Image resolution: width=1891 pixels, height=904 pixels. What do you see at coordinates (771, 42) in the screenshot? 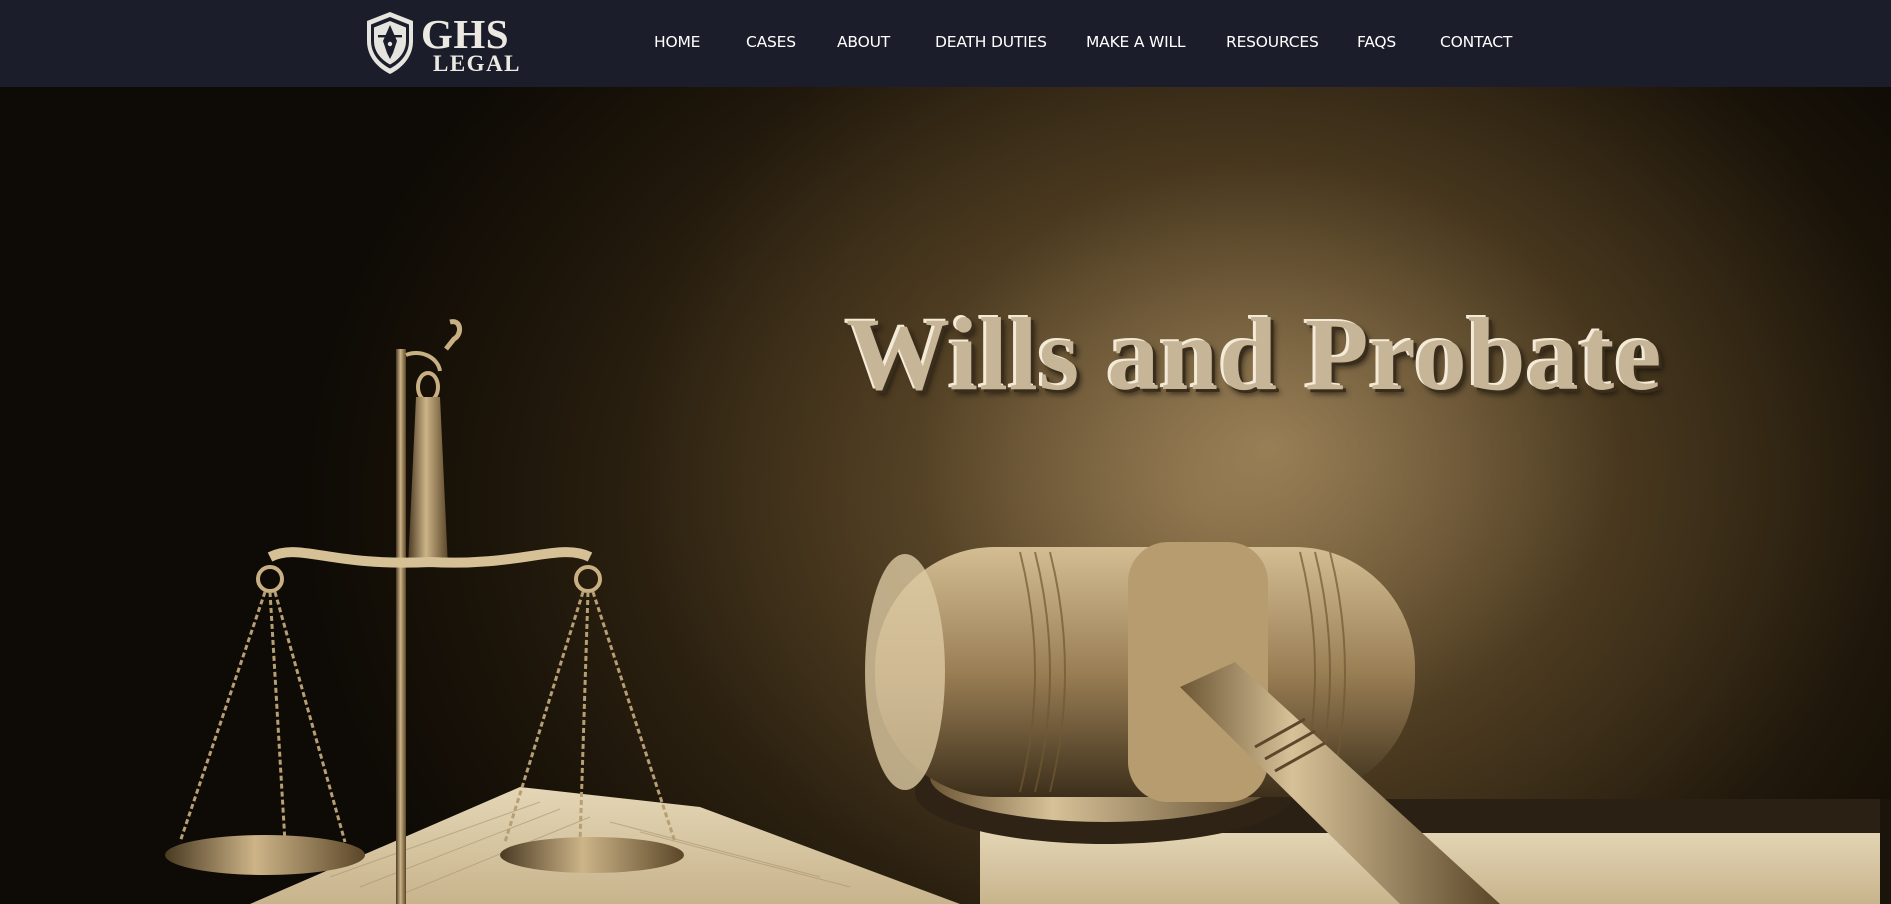
I see `nav-cases: CASES` at bounding box center [771, 42].